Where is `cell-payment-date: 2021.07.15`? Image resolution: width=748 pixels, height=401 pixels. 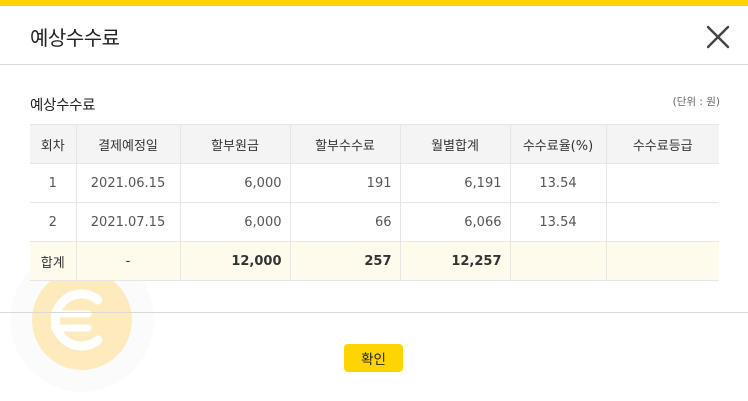
cell-payment-date: 2021.07.15 is located at coordinates (127, 222).